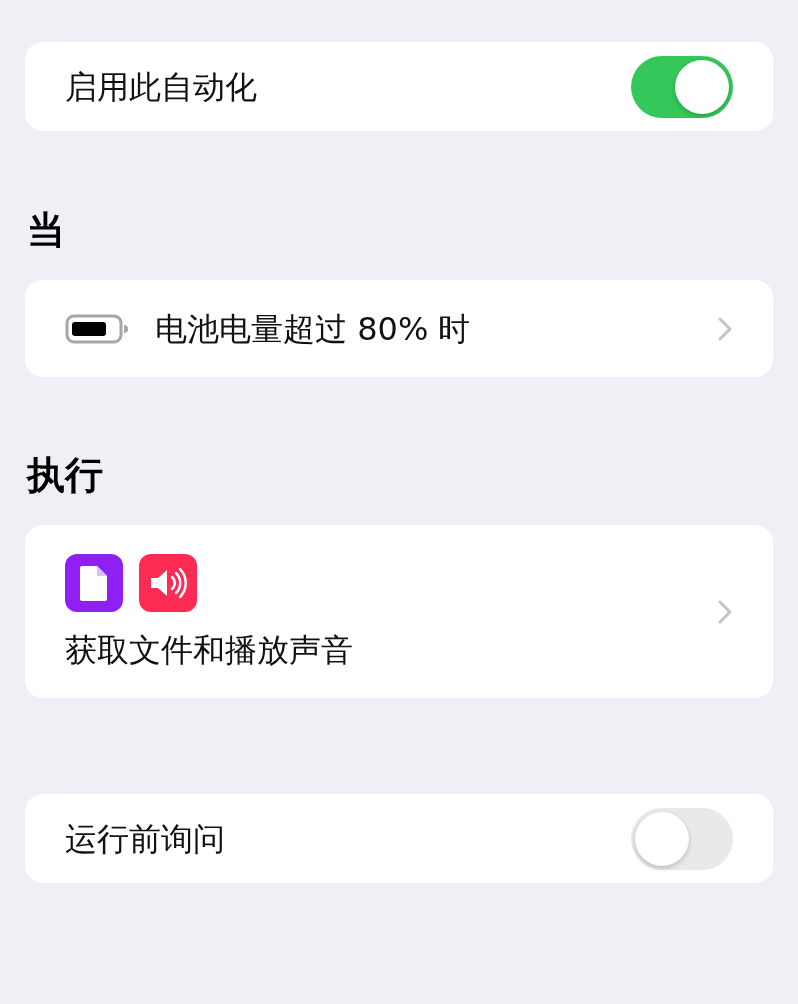  Describe the element at coordinates (46, 230) in the screenshot. I see `section-header: 当` at that location.